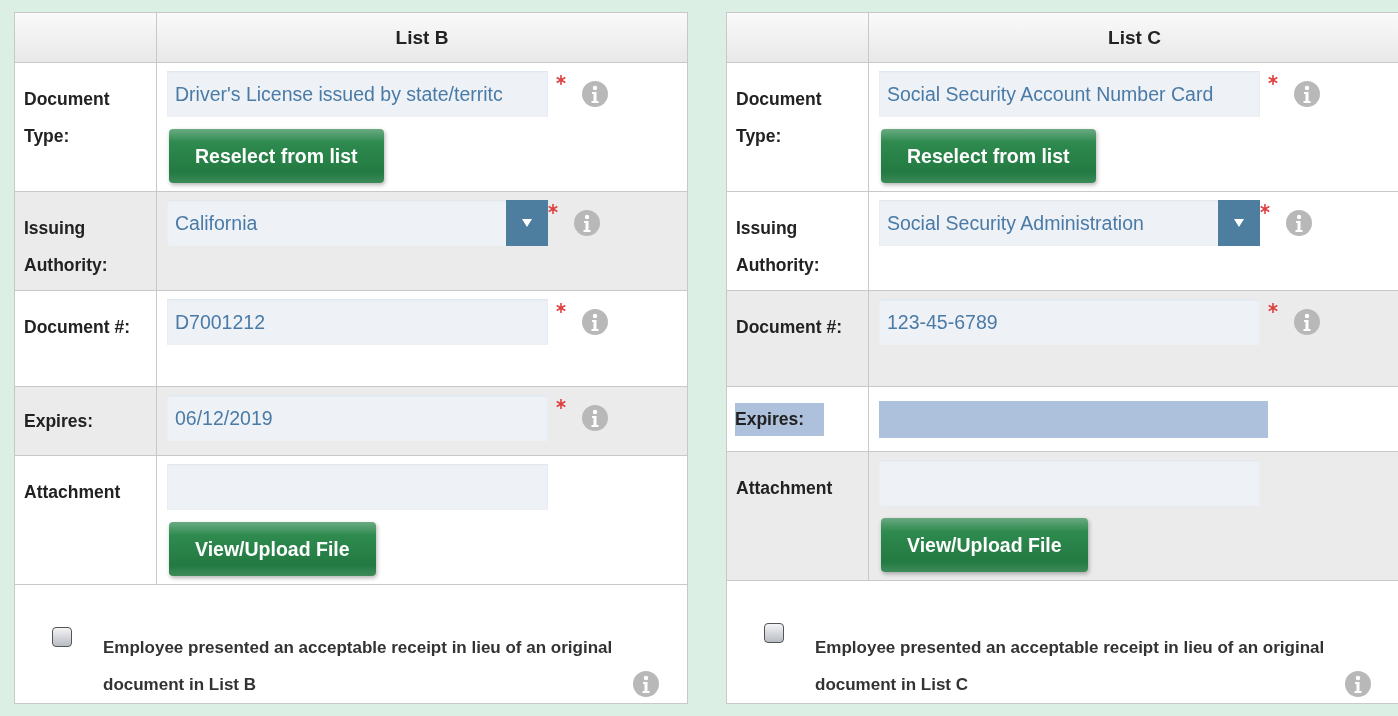  What do you see at coordinates (422, 37) in the screenshot?
I see `column-heading: List B` at bounding box center [422, 37].